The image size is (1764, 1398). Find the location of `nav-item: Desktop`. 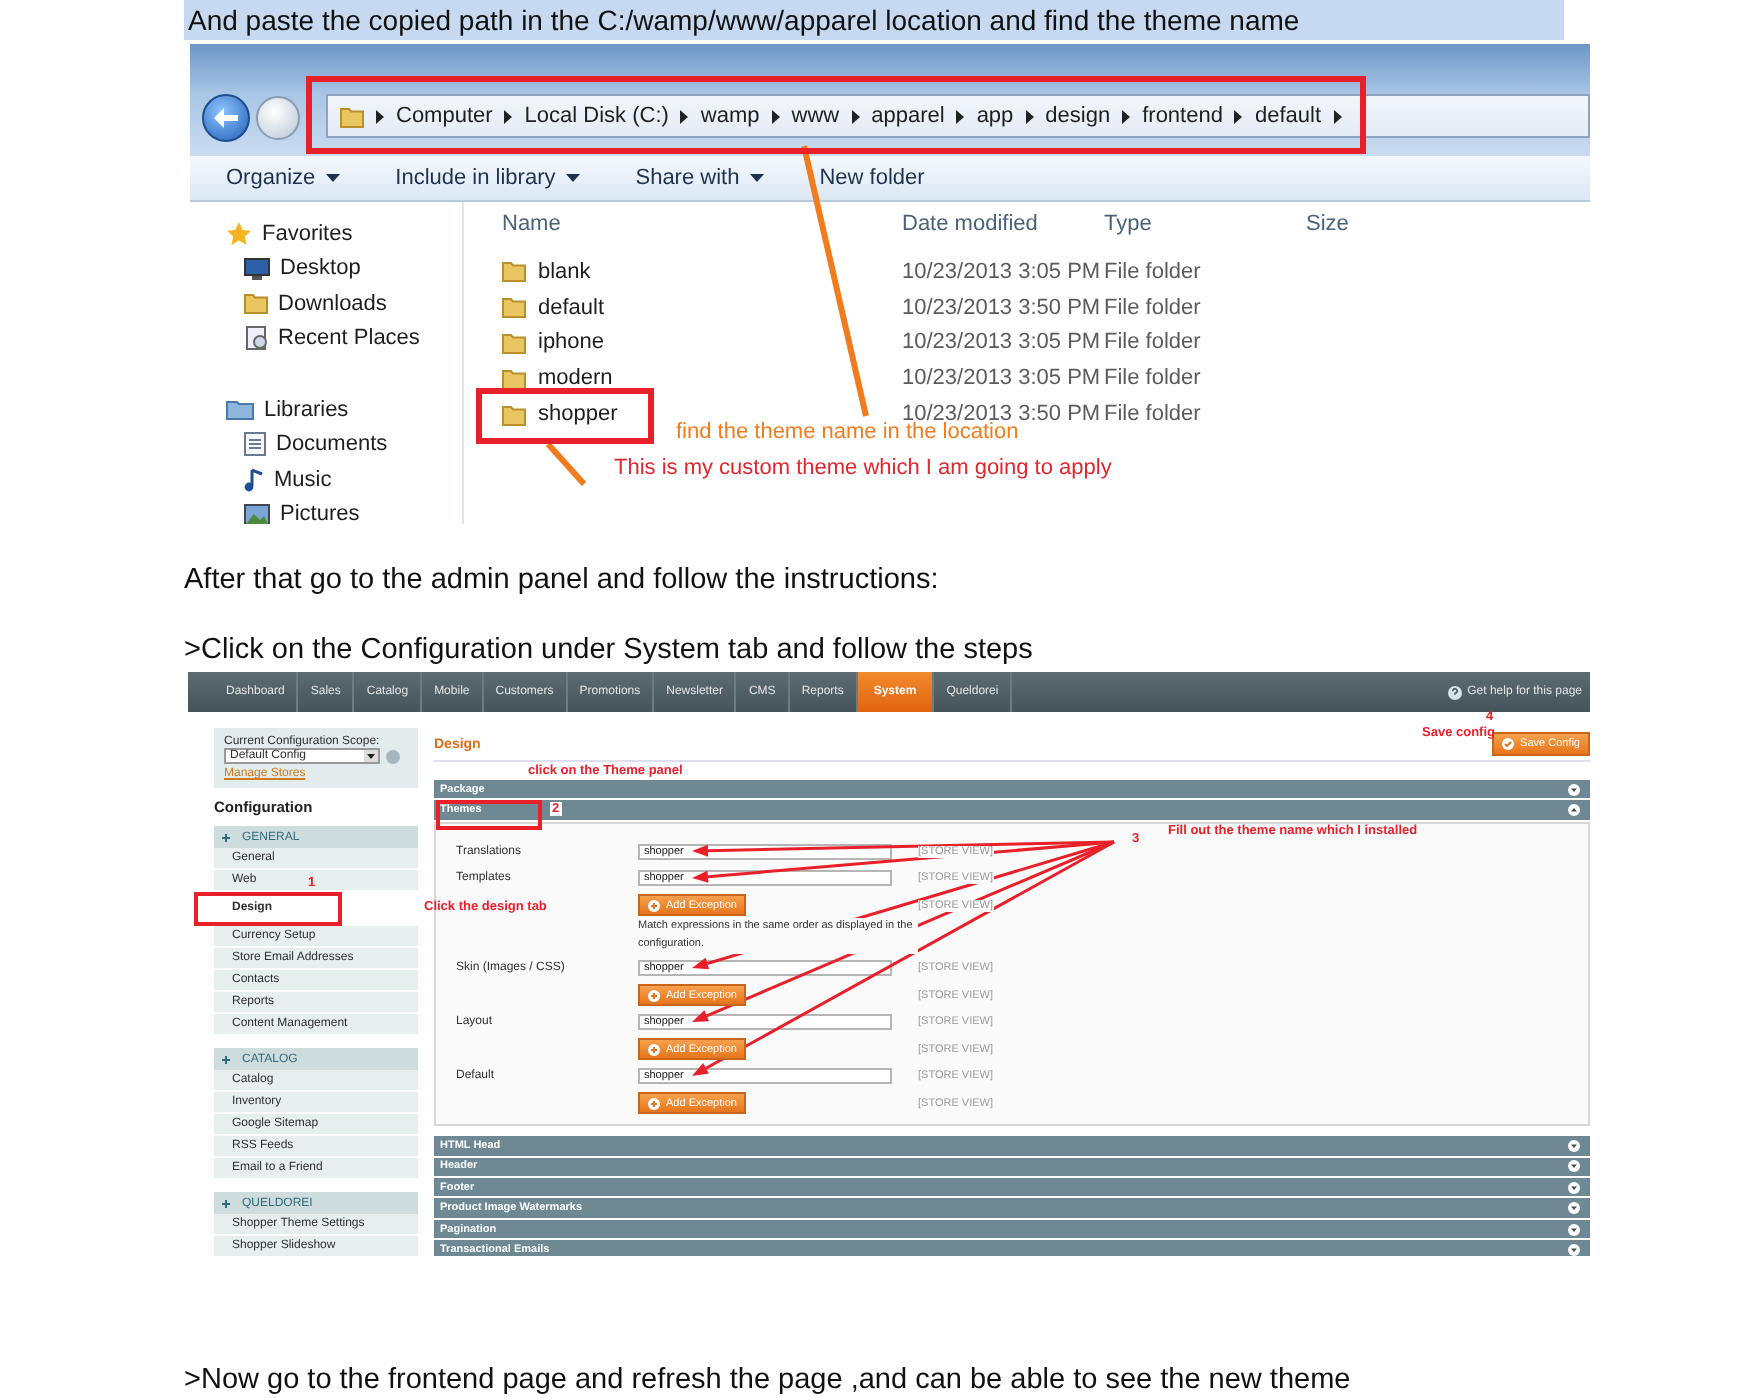

nav-item: Desktop is located at coordinates (326, 268).